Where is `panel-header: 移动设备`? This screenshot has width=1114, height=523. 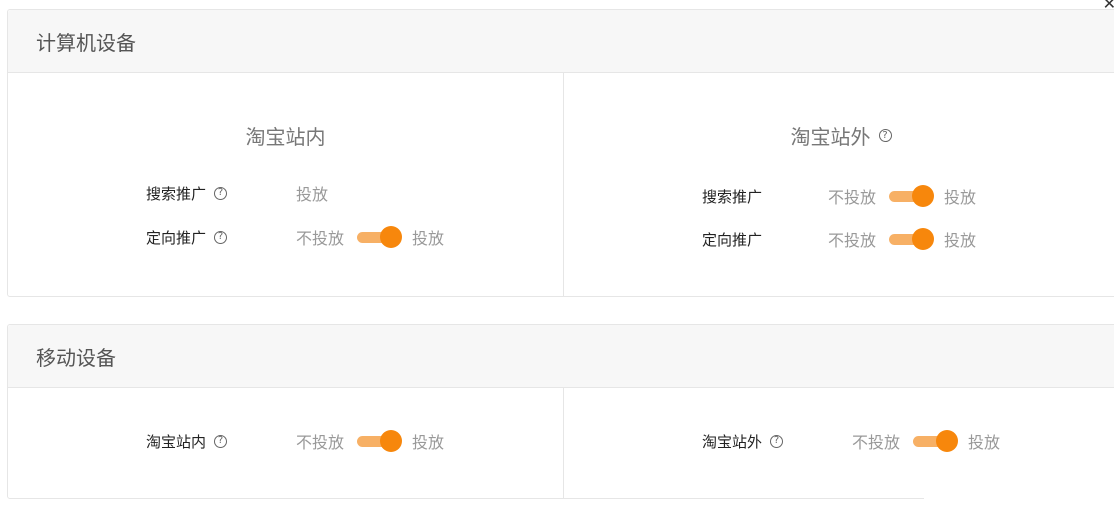
panel-header: 移动设备 is located at coordinates (561, 356).